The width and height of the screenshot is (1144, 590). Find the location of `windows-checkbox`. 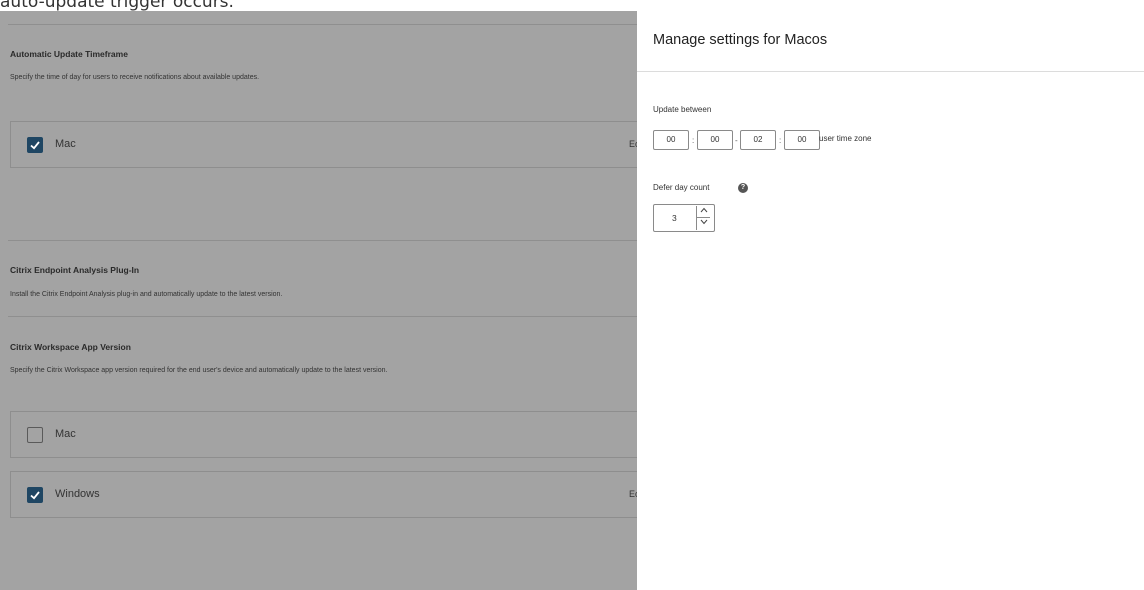

windows-checkbox is located at coordinates (35, 495).